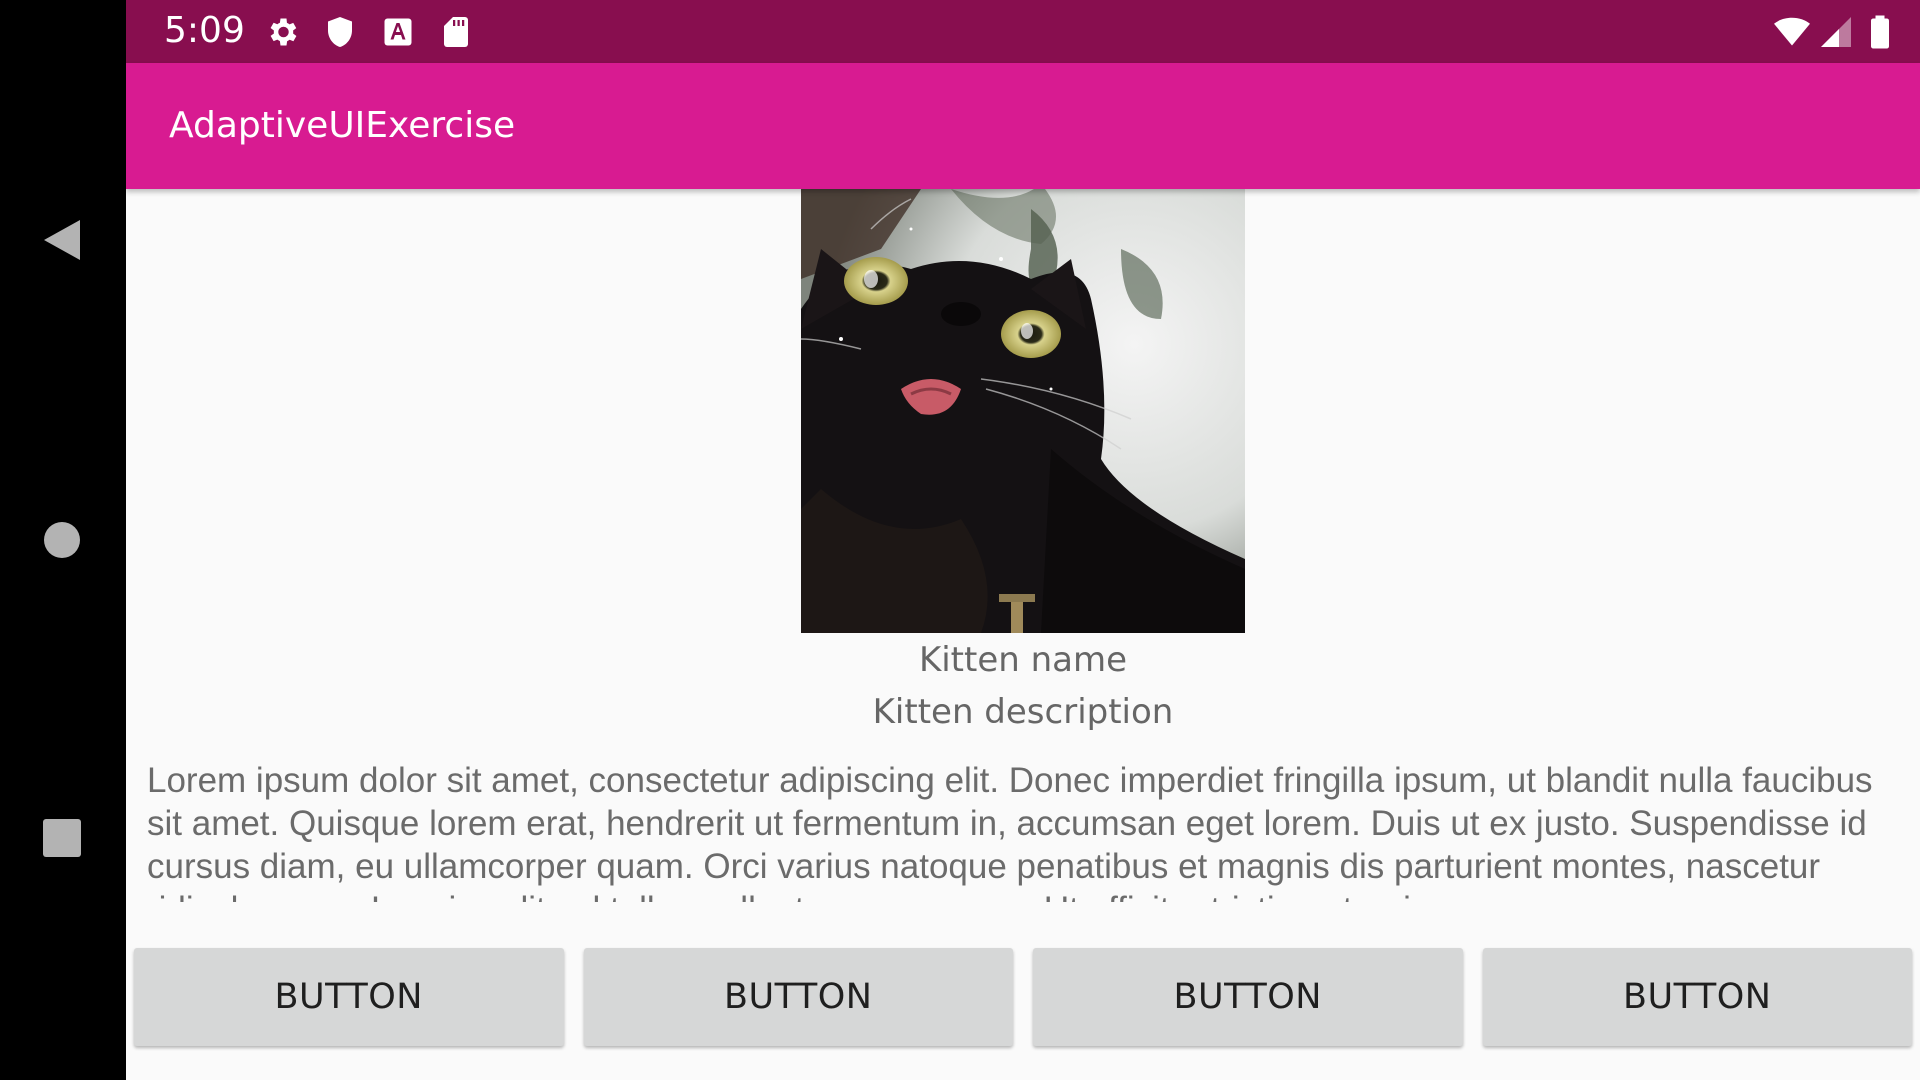  I want to click on button-row: BUTTON BUTTON BUTTON BUTTON, so click(1023, 997).